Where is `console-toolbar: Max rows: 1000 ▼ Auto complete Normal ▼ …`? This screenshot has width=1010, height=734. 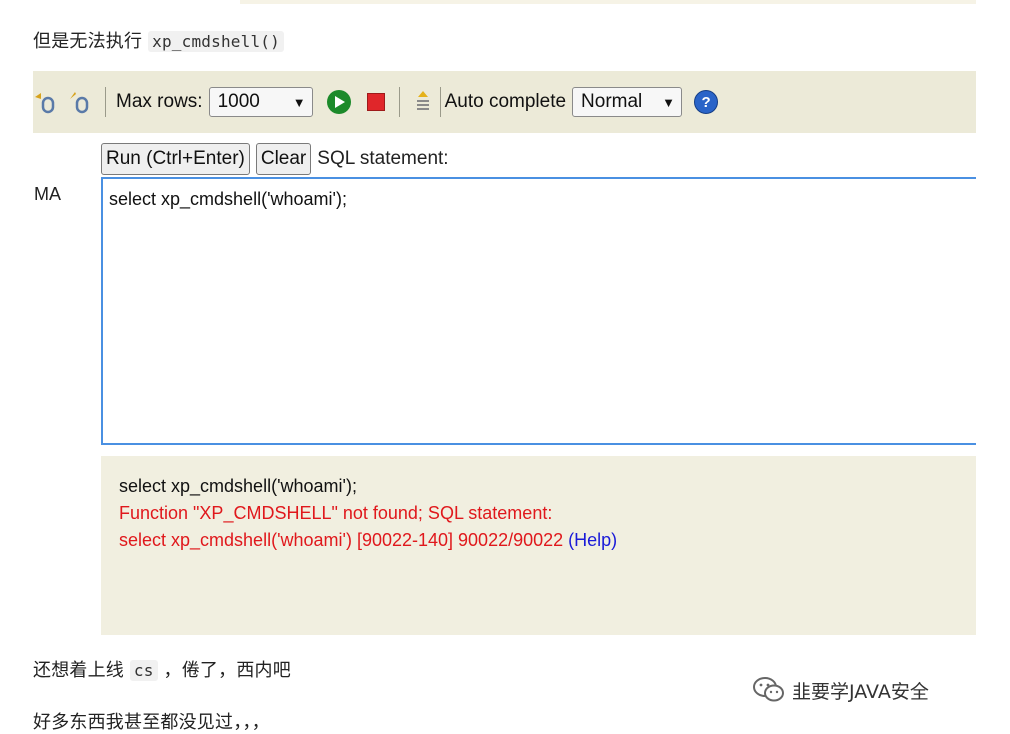 console-toolbar: Max rows: 1000 ▼ Auto complete Normal ▼ … is located at coordinates (504, 102).